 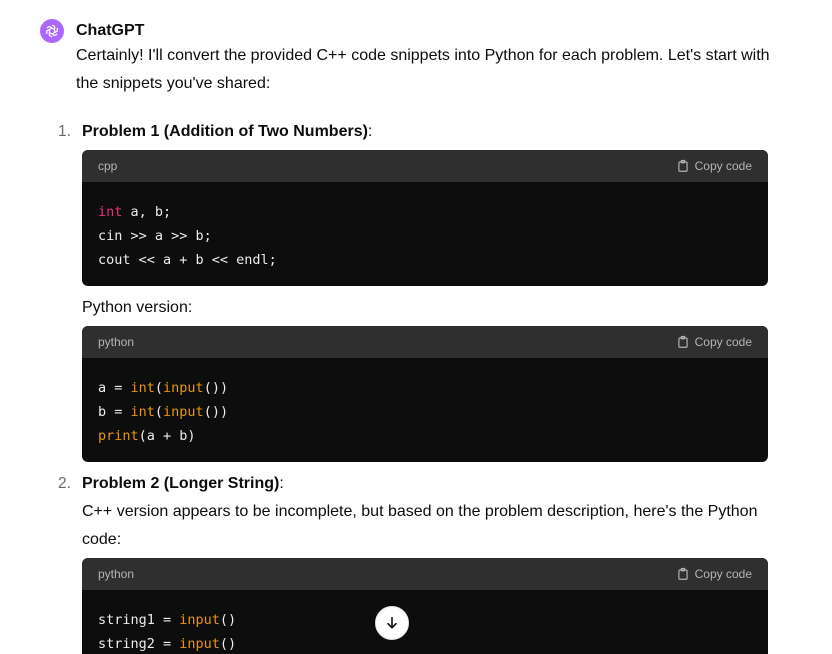 What do you see at coordinates (139, 644) in the screenshot?
I see `code-token: string2 =` at bounding box center [139, 644].